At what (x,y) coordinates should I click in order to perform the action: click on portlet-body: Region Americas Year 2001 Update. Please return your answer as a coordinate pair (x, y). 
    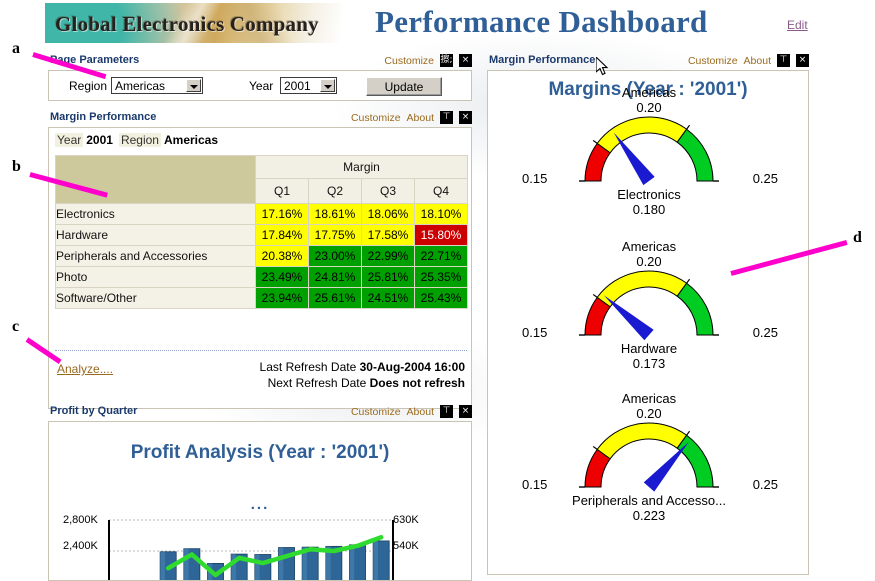
    Looking at the image, I should click on (260, 85).